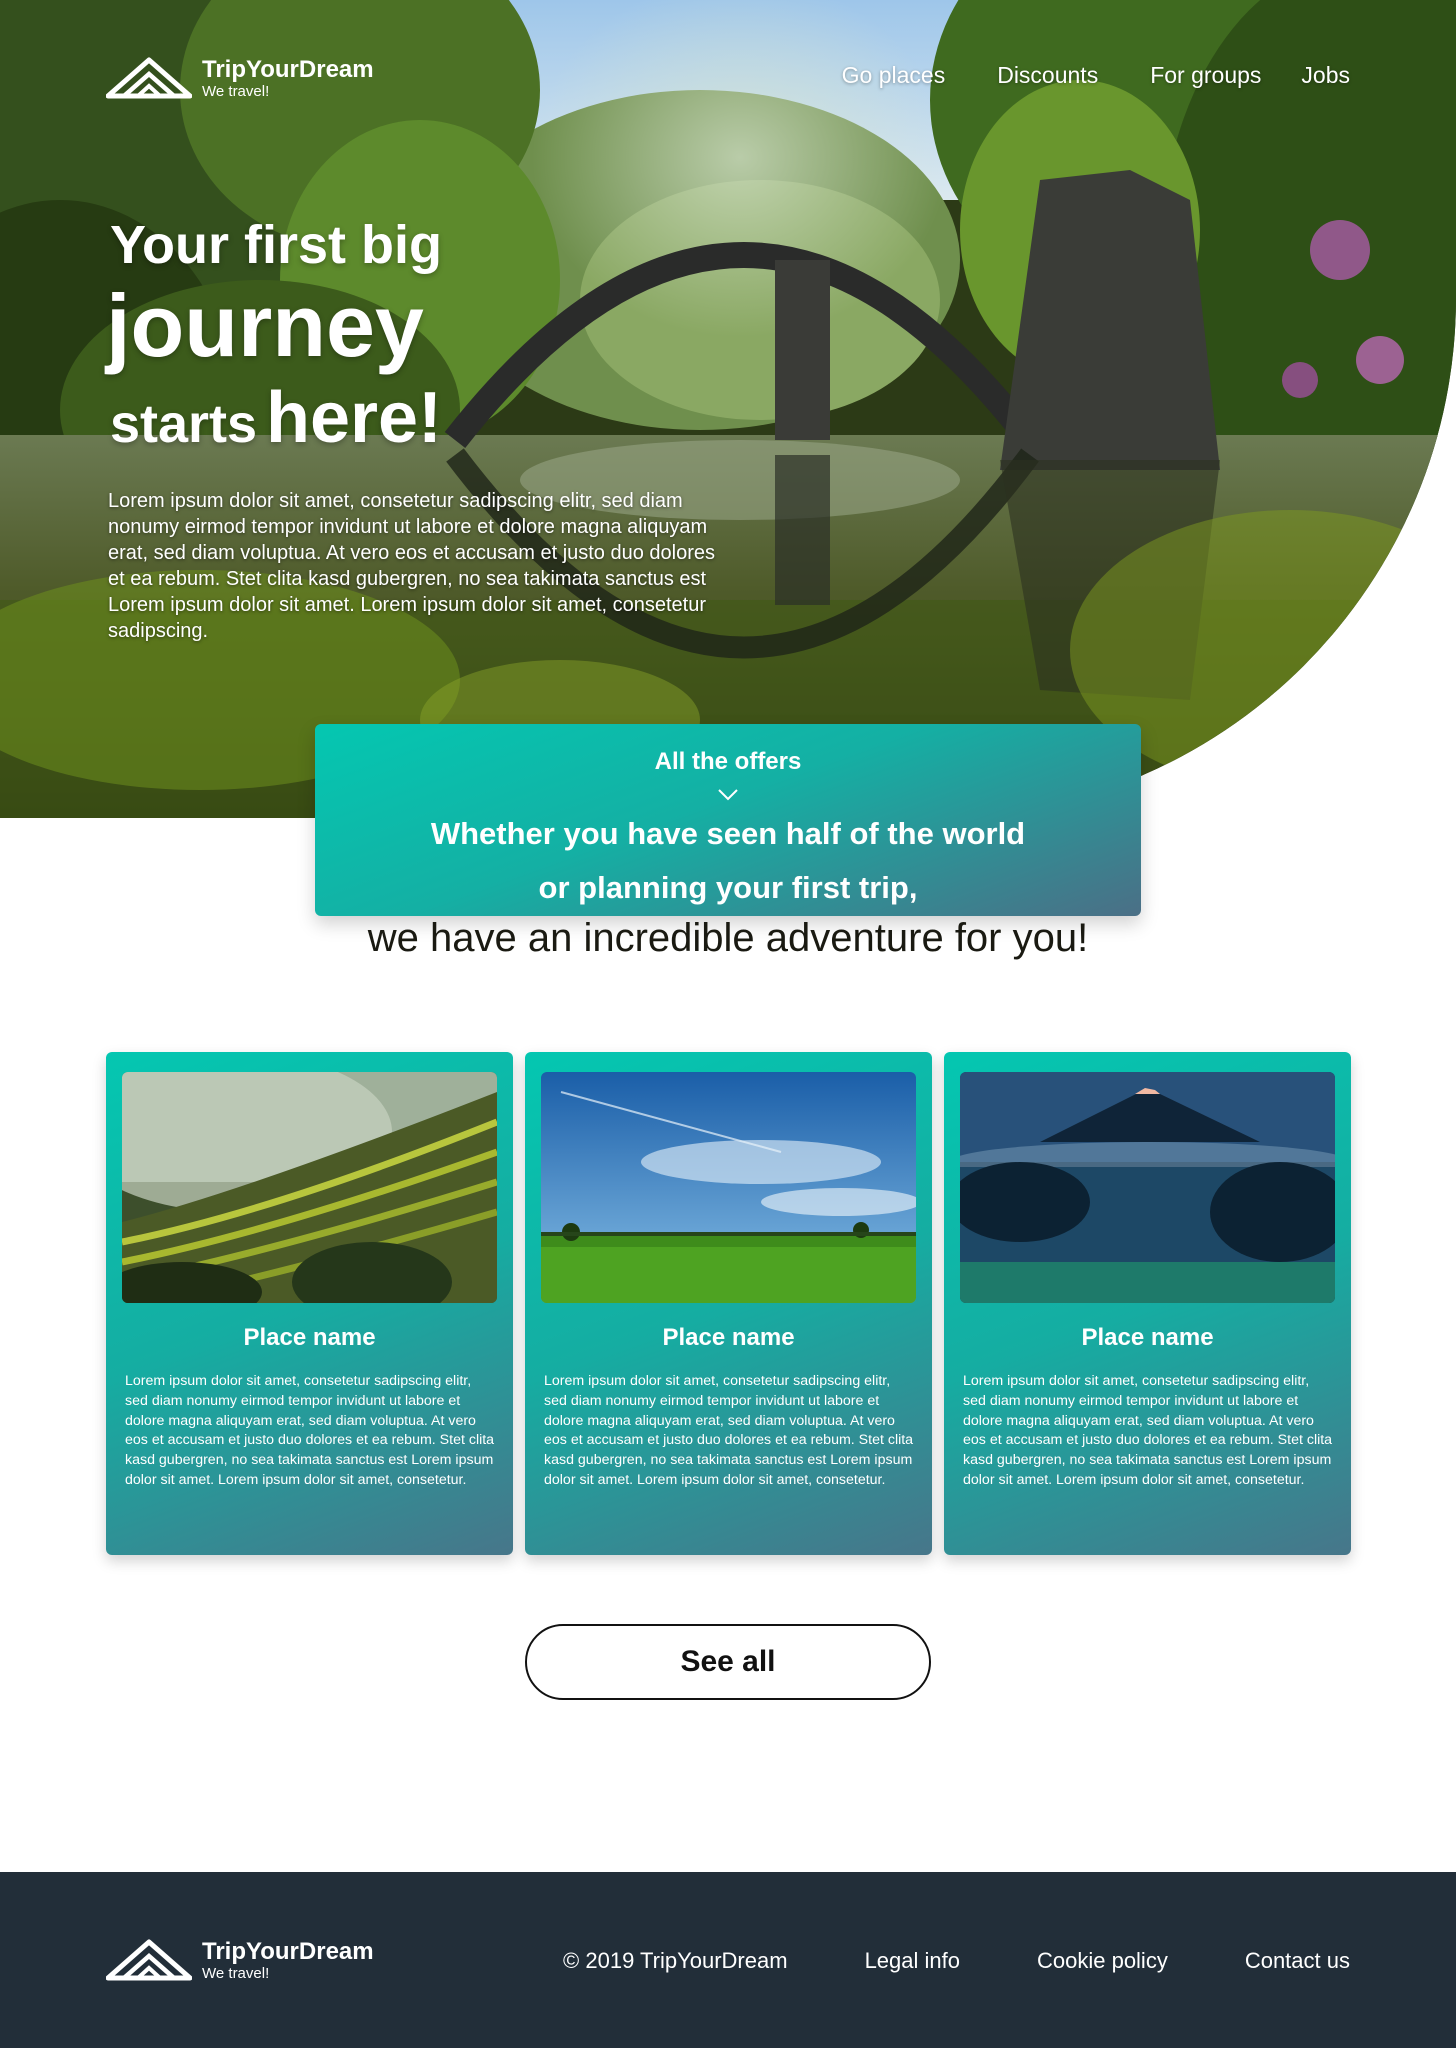 The height and width of the screenshot is (2048, 1456). What do you see at coordinates (184, 424) in the screenshot?
I see `hero-title-line3-start: starts` at bounding box center [184, 424].